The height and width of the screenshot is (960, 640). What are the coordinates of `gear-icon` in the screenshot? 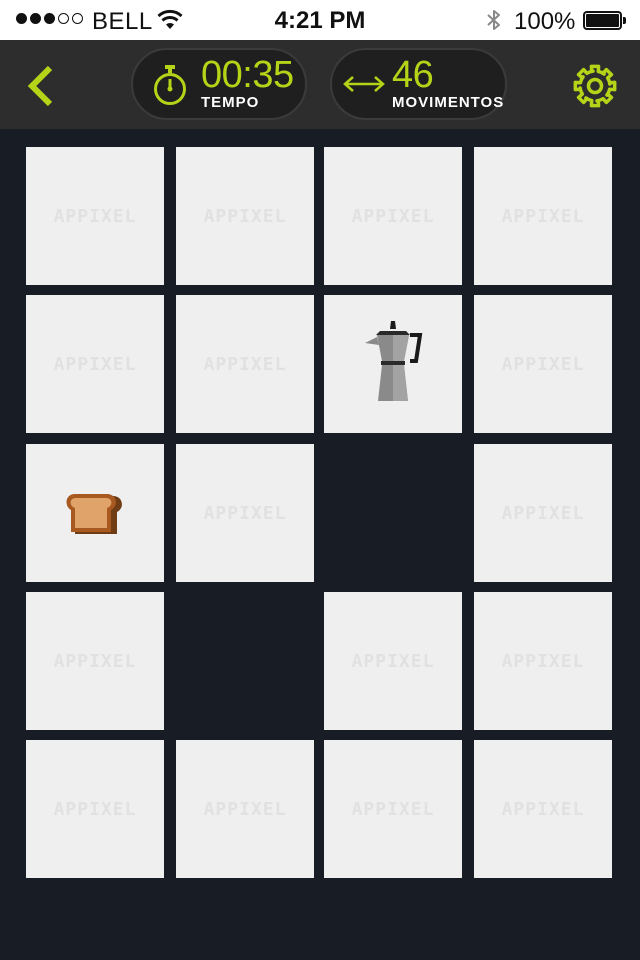 It's located at (595, 86).